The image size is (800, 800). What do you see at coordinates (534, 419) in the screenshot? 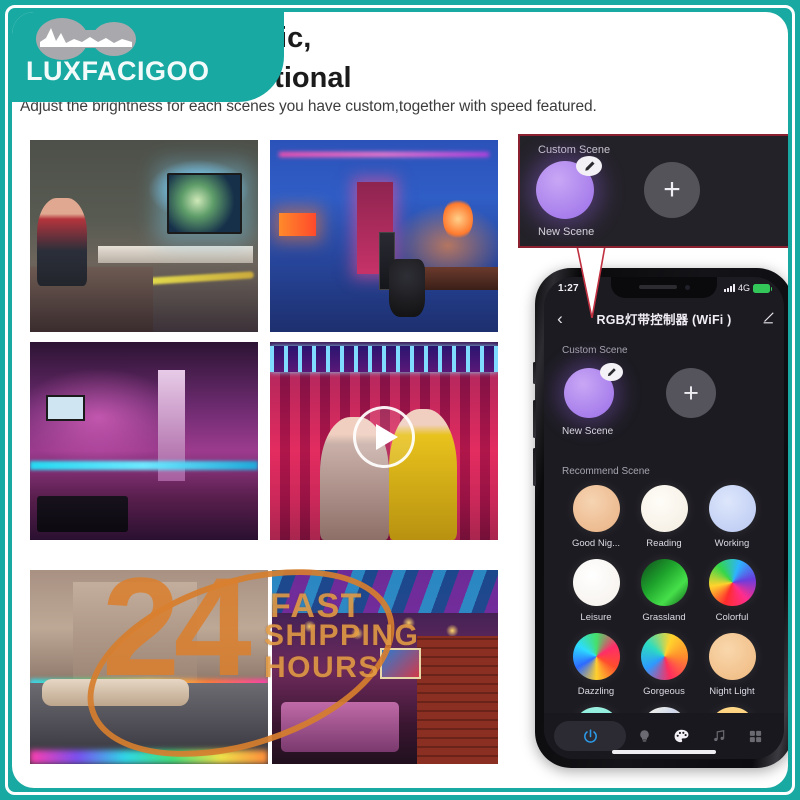
I see `phone-volume-up-button` at bounding box center [534, 419].